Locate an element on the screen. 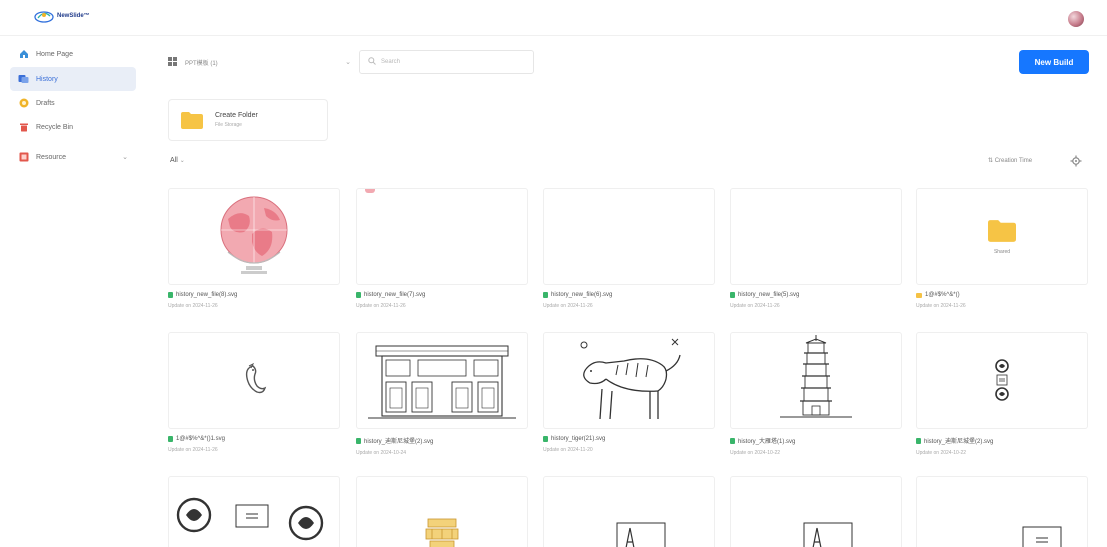 Image resolution: width=1107 pixels, height=547 pixels. drafts-icon is located at coordinates (23, 103).